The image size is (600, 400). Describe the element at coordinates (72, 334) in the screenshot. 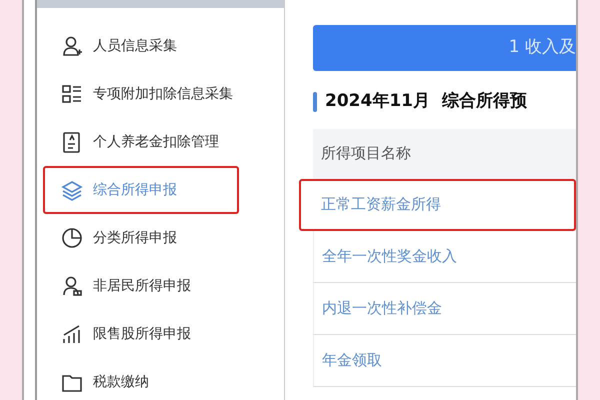

I see `bar-chart-icon` at that location.